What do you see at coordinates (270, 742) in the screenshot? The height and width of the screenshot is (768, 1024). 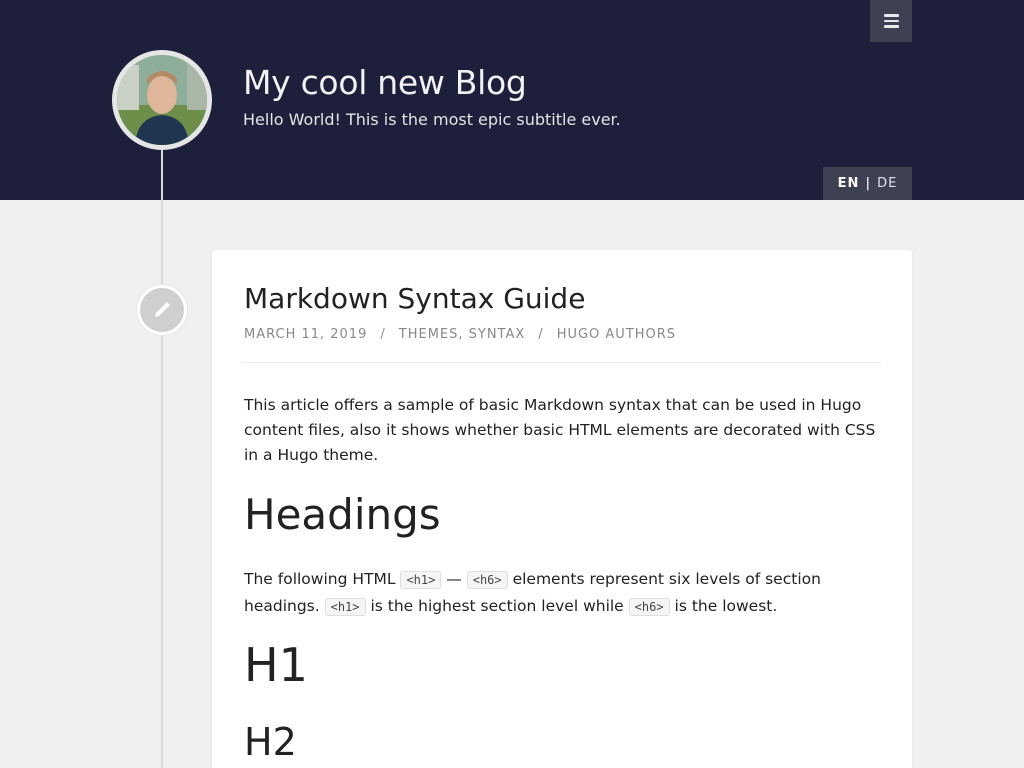 I see `h2-sample: H2` at bounding box center [270, 742].